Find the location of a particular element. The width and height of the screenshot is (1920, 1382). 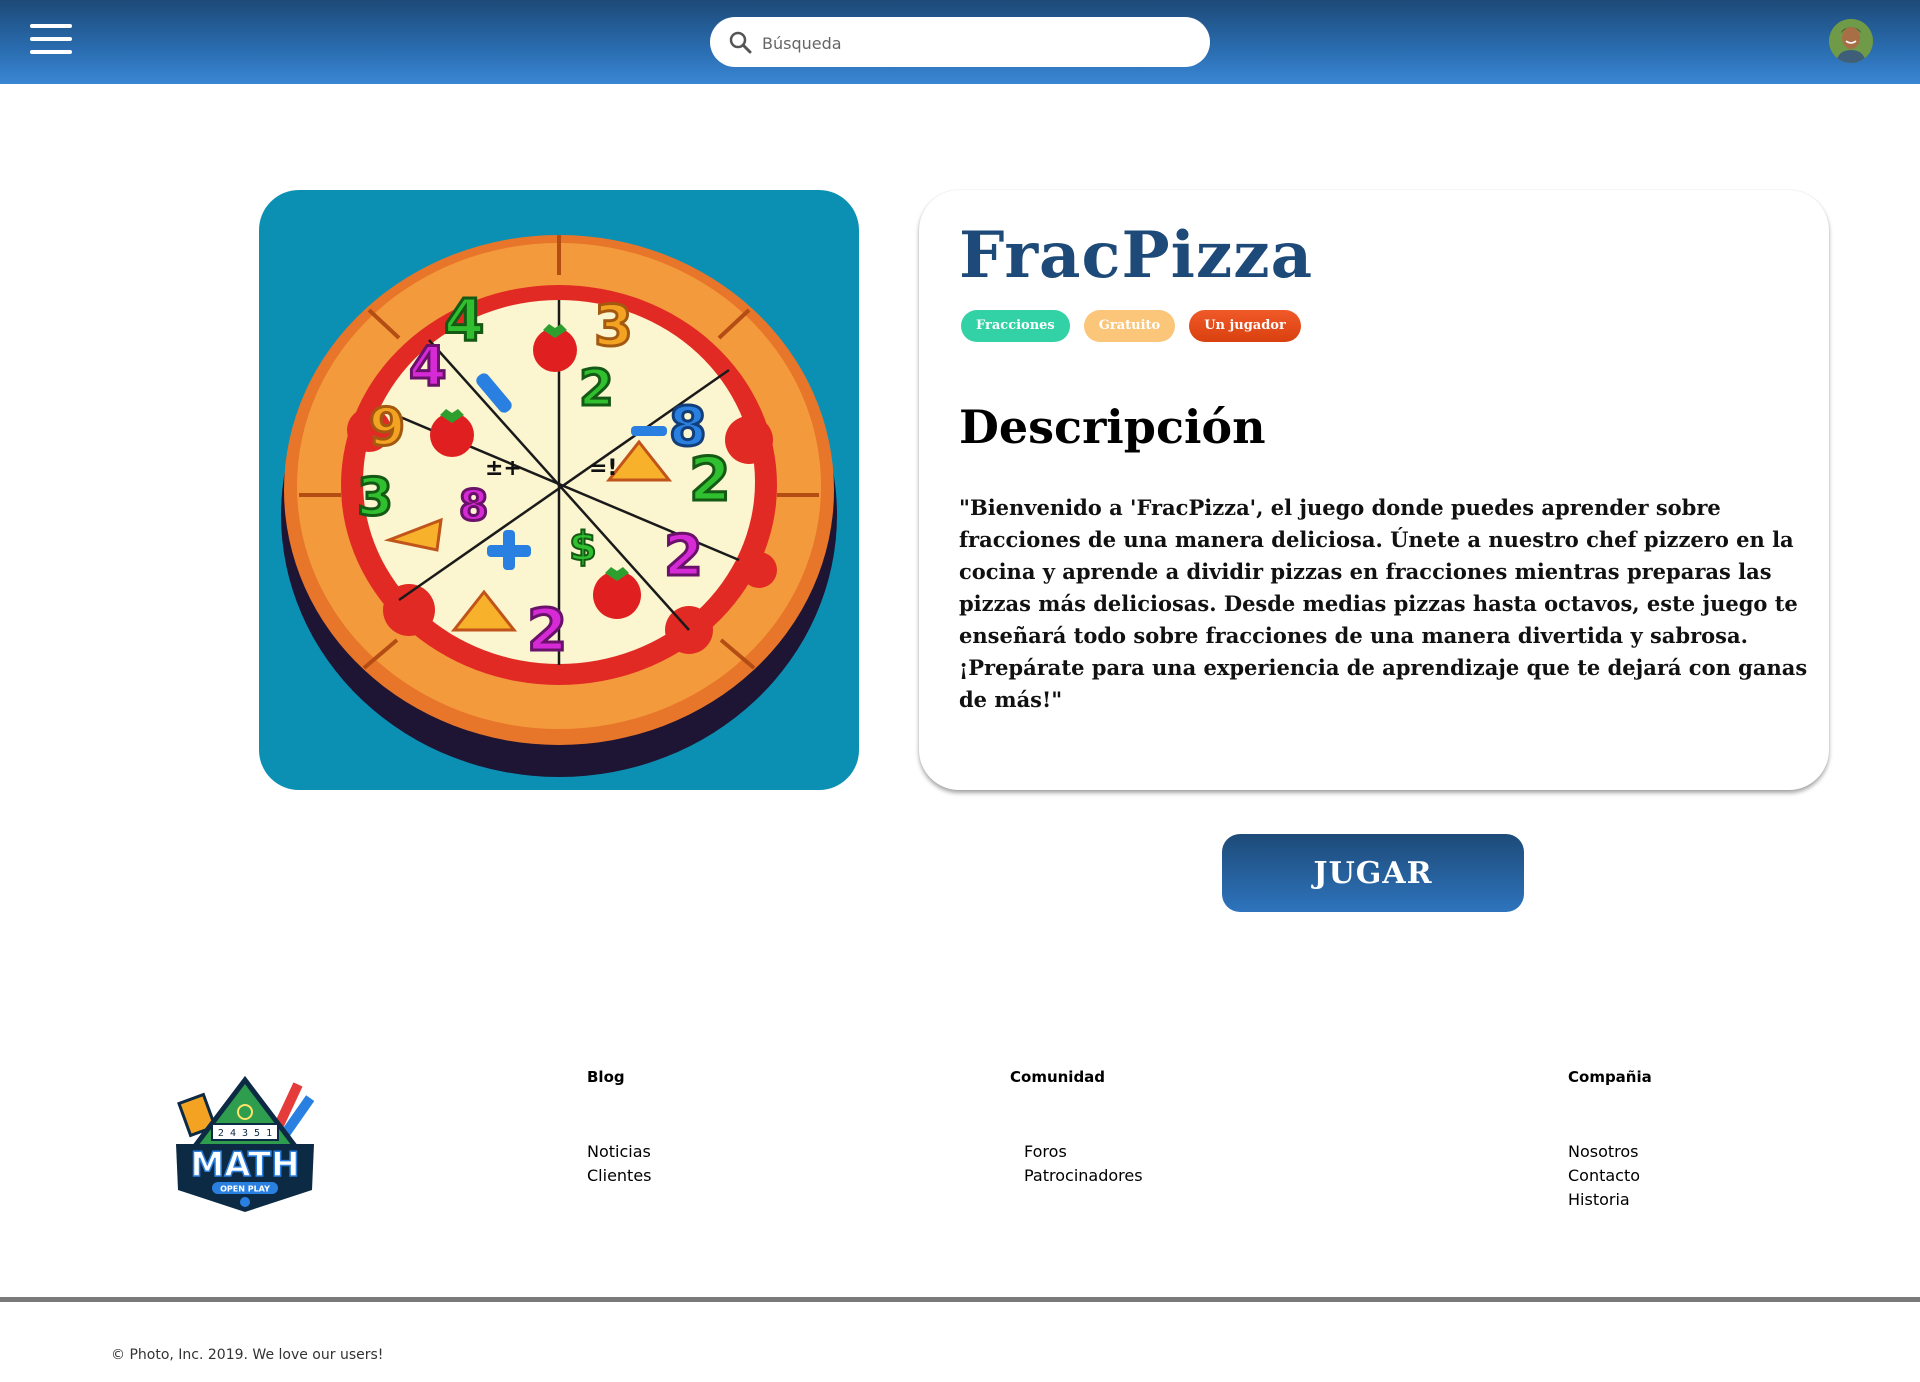

footer-link-contacto: Contacto is located at coordinates (1610, 1176).